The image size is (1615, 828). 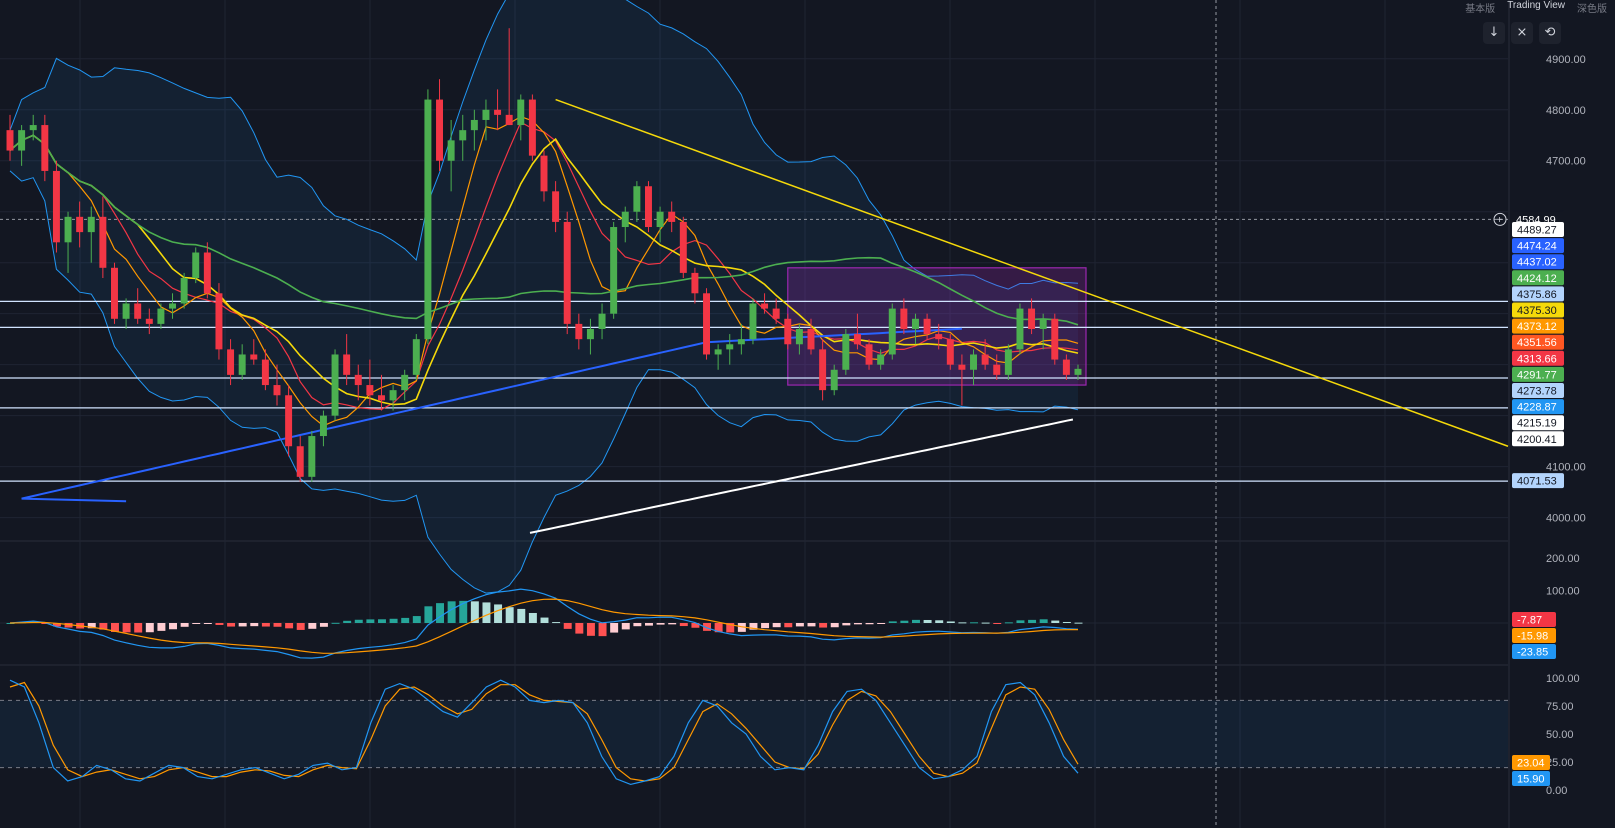 What do you see at coordinates (1531, 778) in the screenshot?
I see `stoch-value-label: 15.90` at bounding box center [1531, 778].